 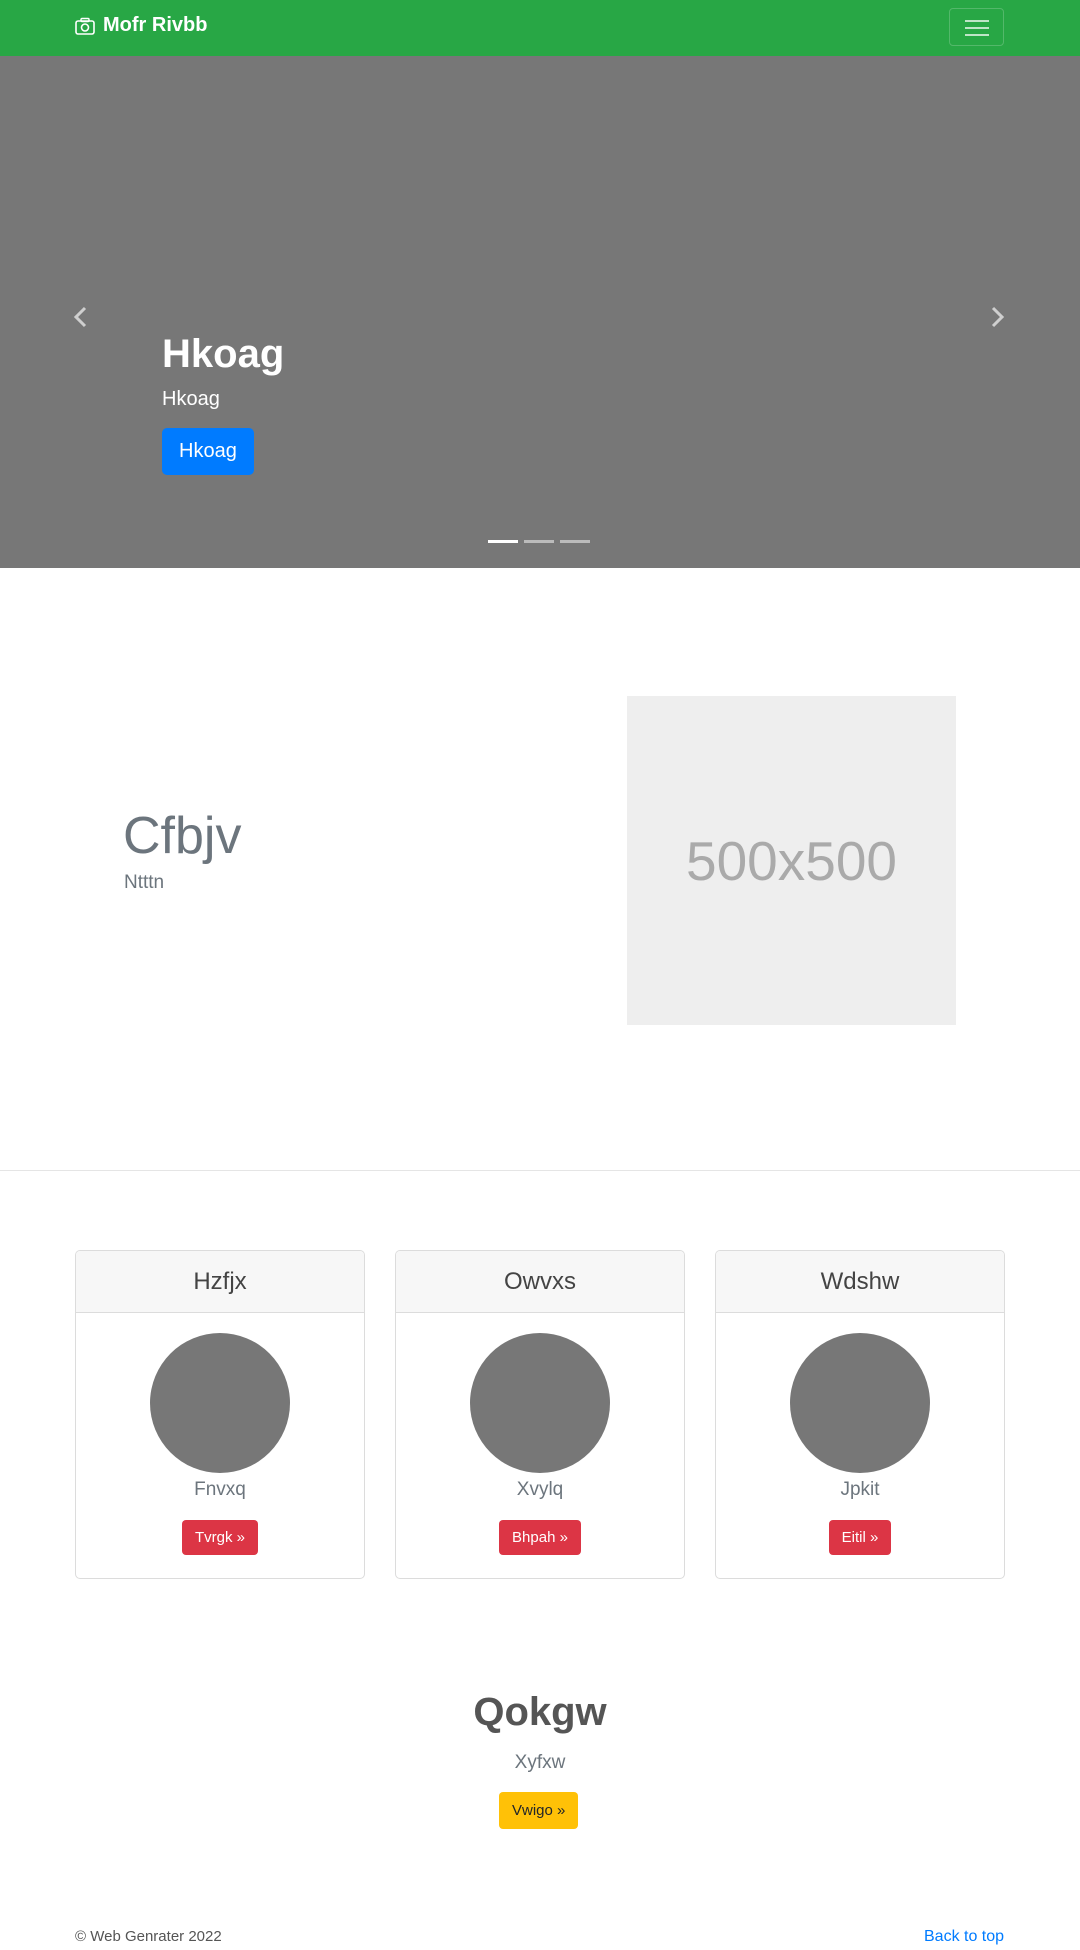 What do you see at coordinates (860, 1282) in the screenshot?
I see `card-title: Wdshw` at bounding box center [860, 1282].